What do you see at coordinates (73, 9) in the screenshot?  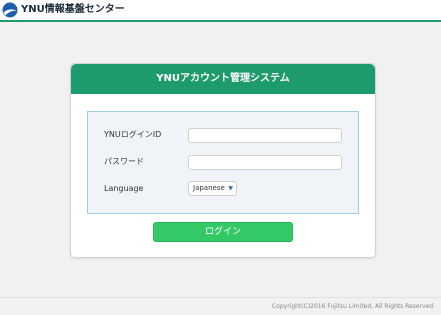 I see `site-logo-text: YNU情報基盤センター` at bounding box center [73, 9].